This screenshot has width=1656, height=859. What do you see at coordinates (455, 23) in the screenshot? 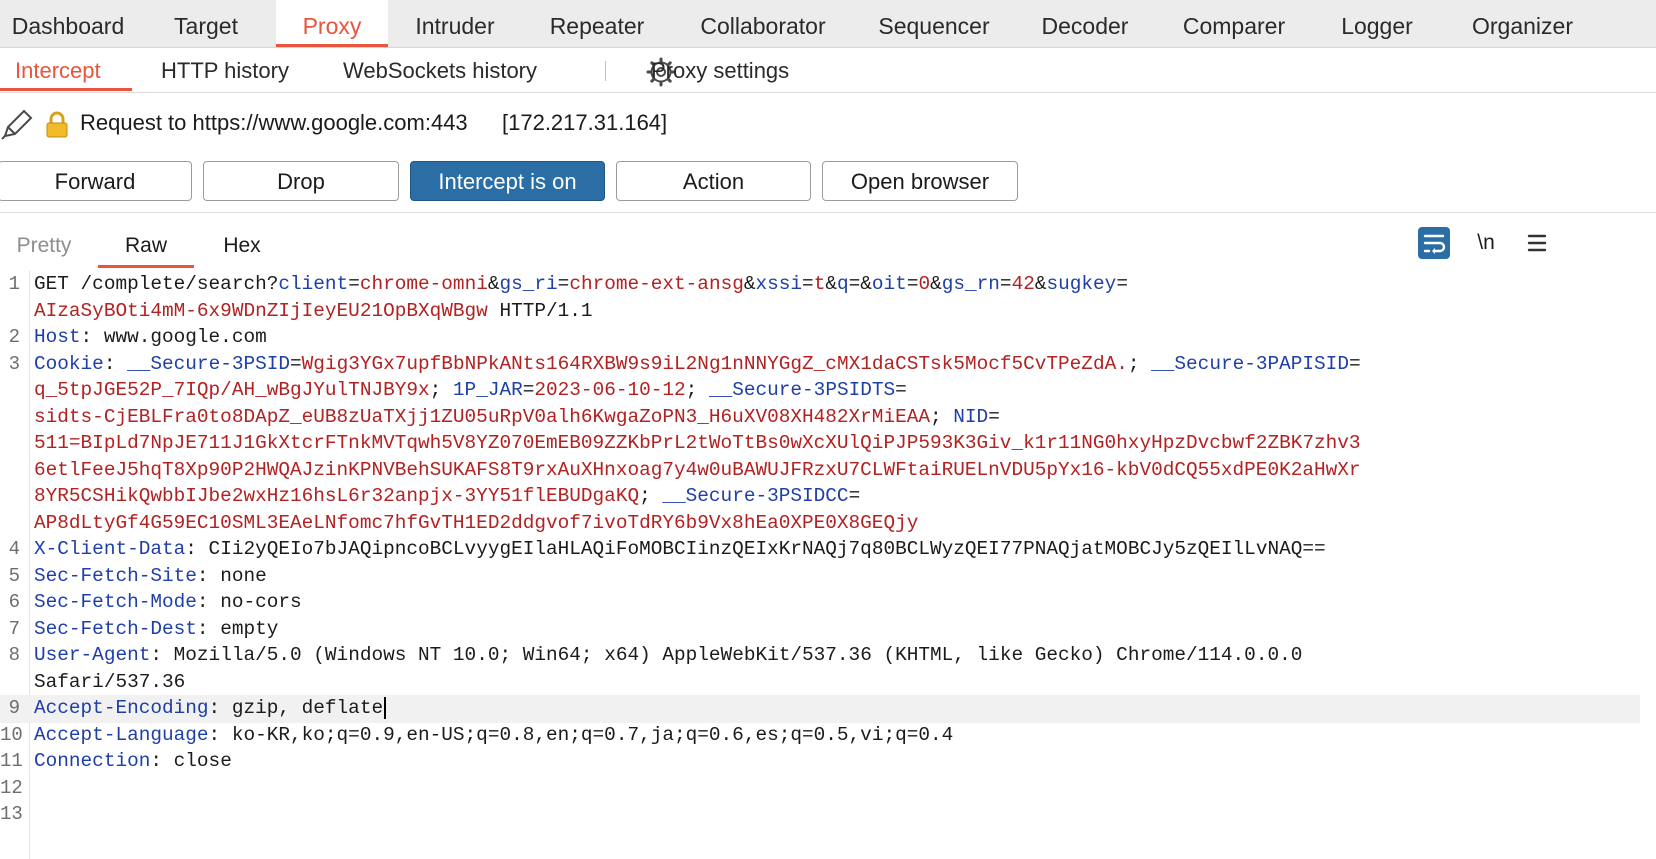
I see `tab-intruder: Intruder` at bounding box center [455, 23].